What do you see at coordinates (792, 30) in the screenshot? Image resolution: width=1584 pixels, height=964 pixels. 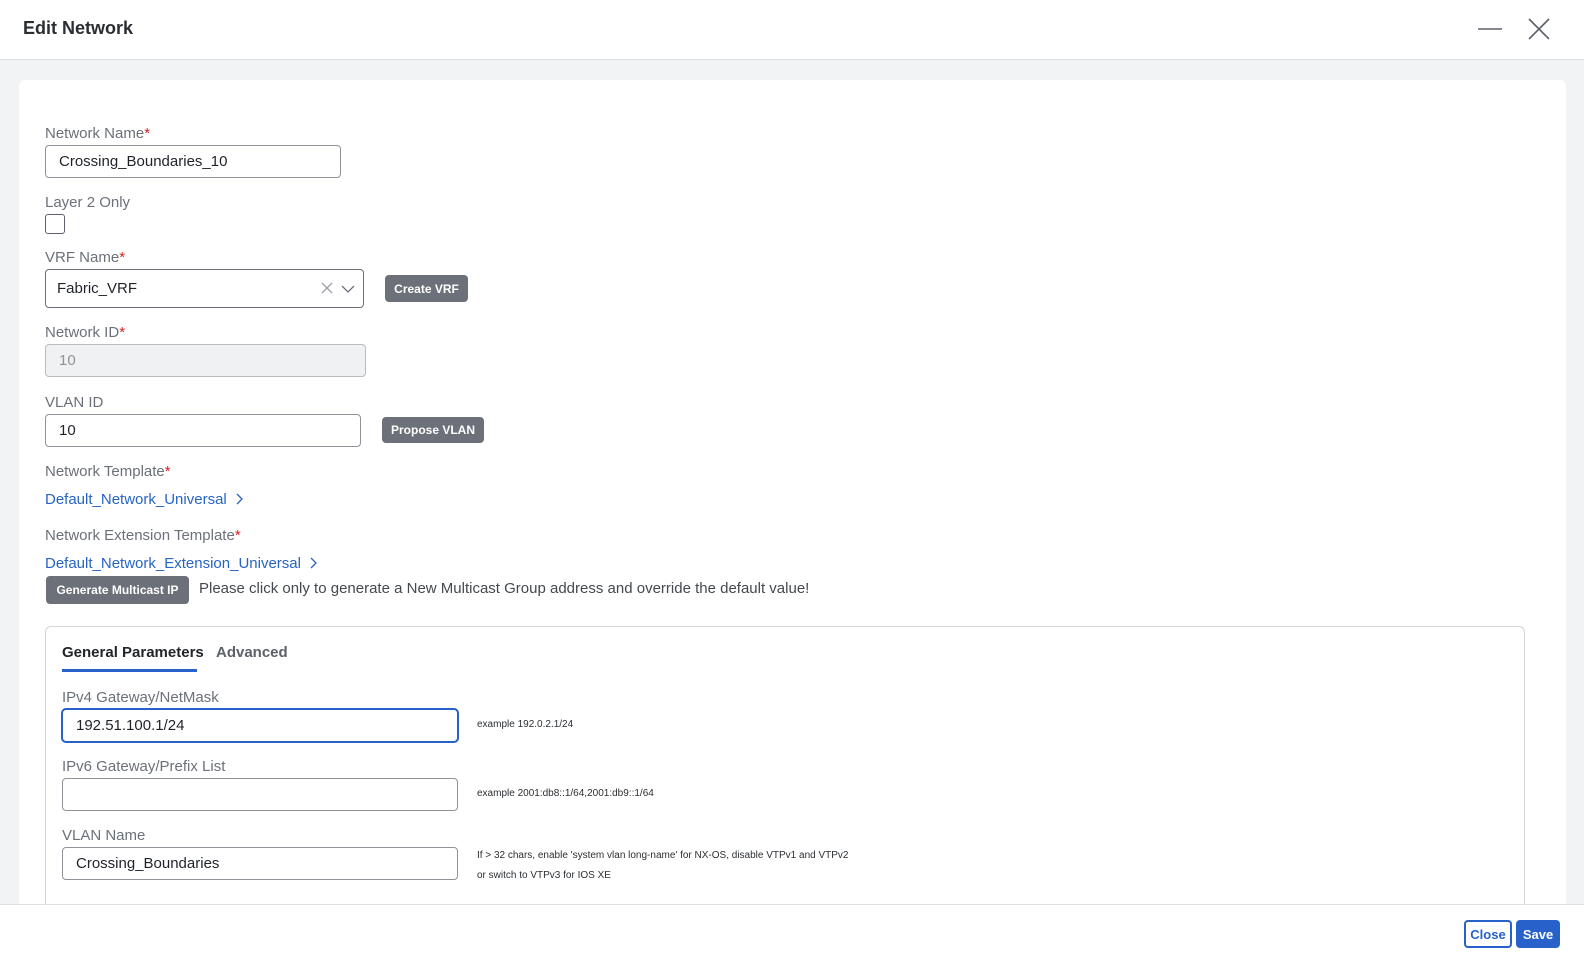 I see `dialog-header: Edit Network` at bounding box center [792, 30].